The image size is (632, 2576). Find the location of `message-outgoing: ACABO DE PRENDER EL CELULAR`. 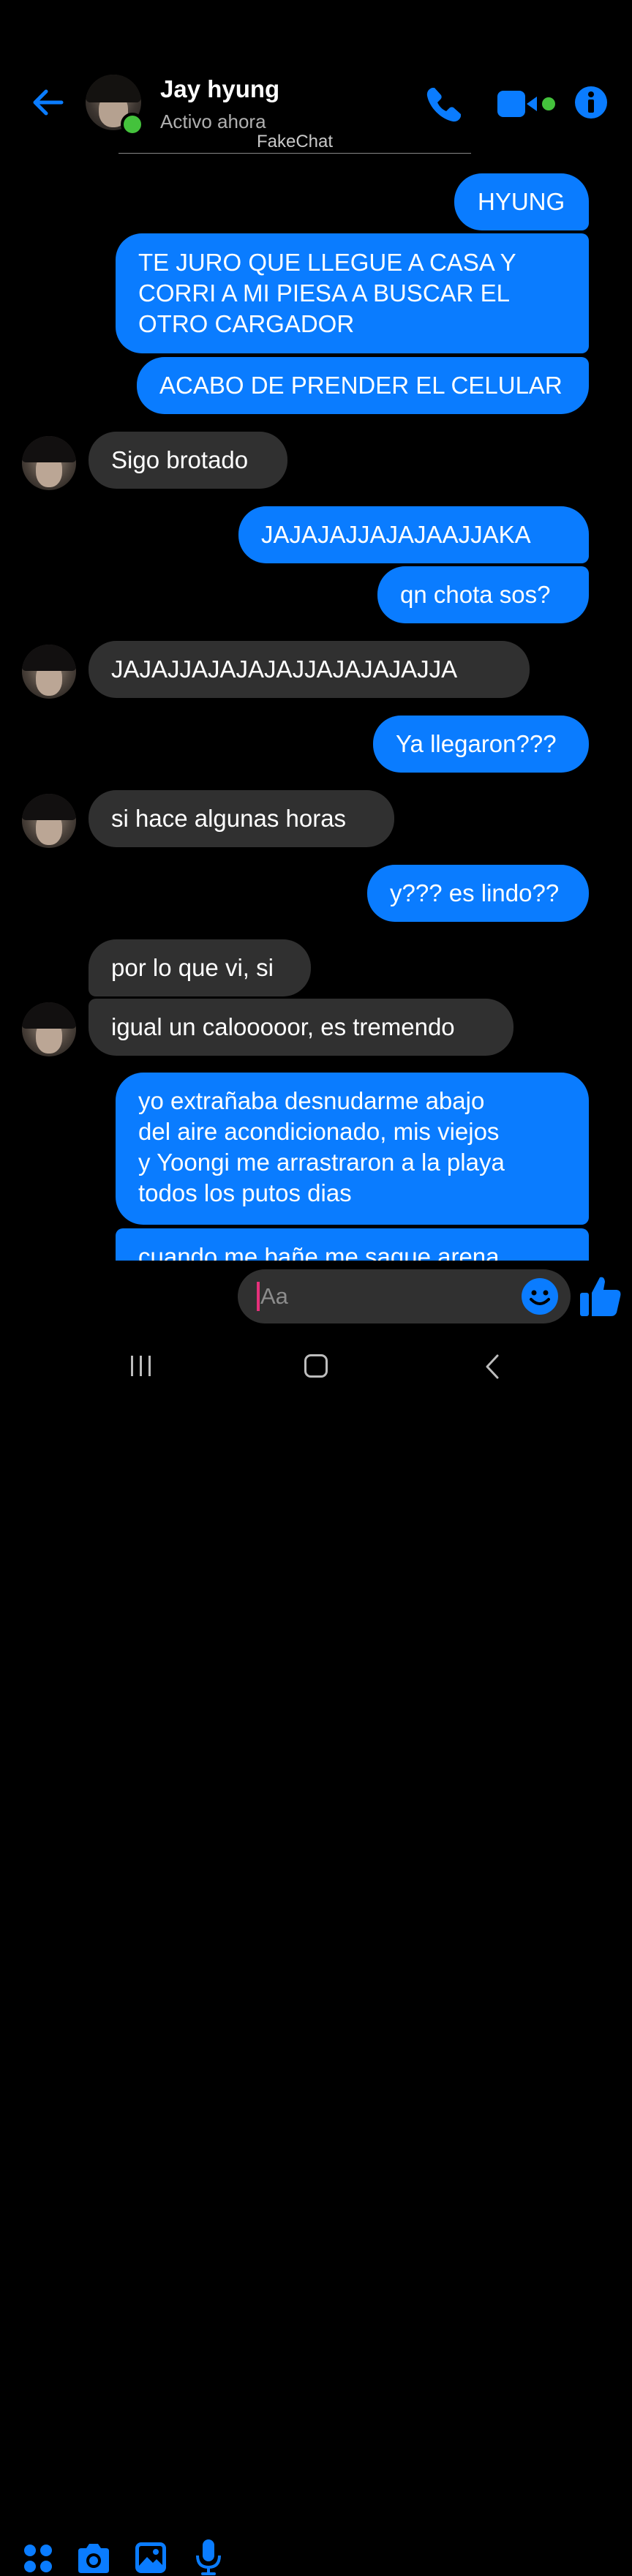

message-outgoing: ACABO DE PRENDER EL CELULAR is located at coordinates (363, 385).